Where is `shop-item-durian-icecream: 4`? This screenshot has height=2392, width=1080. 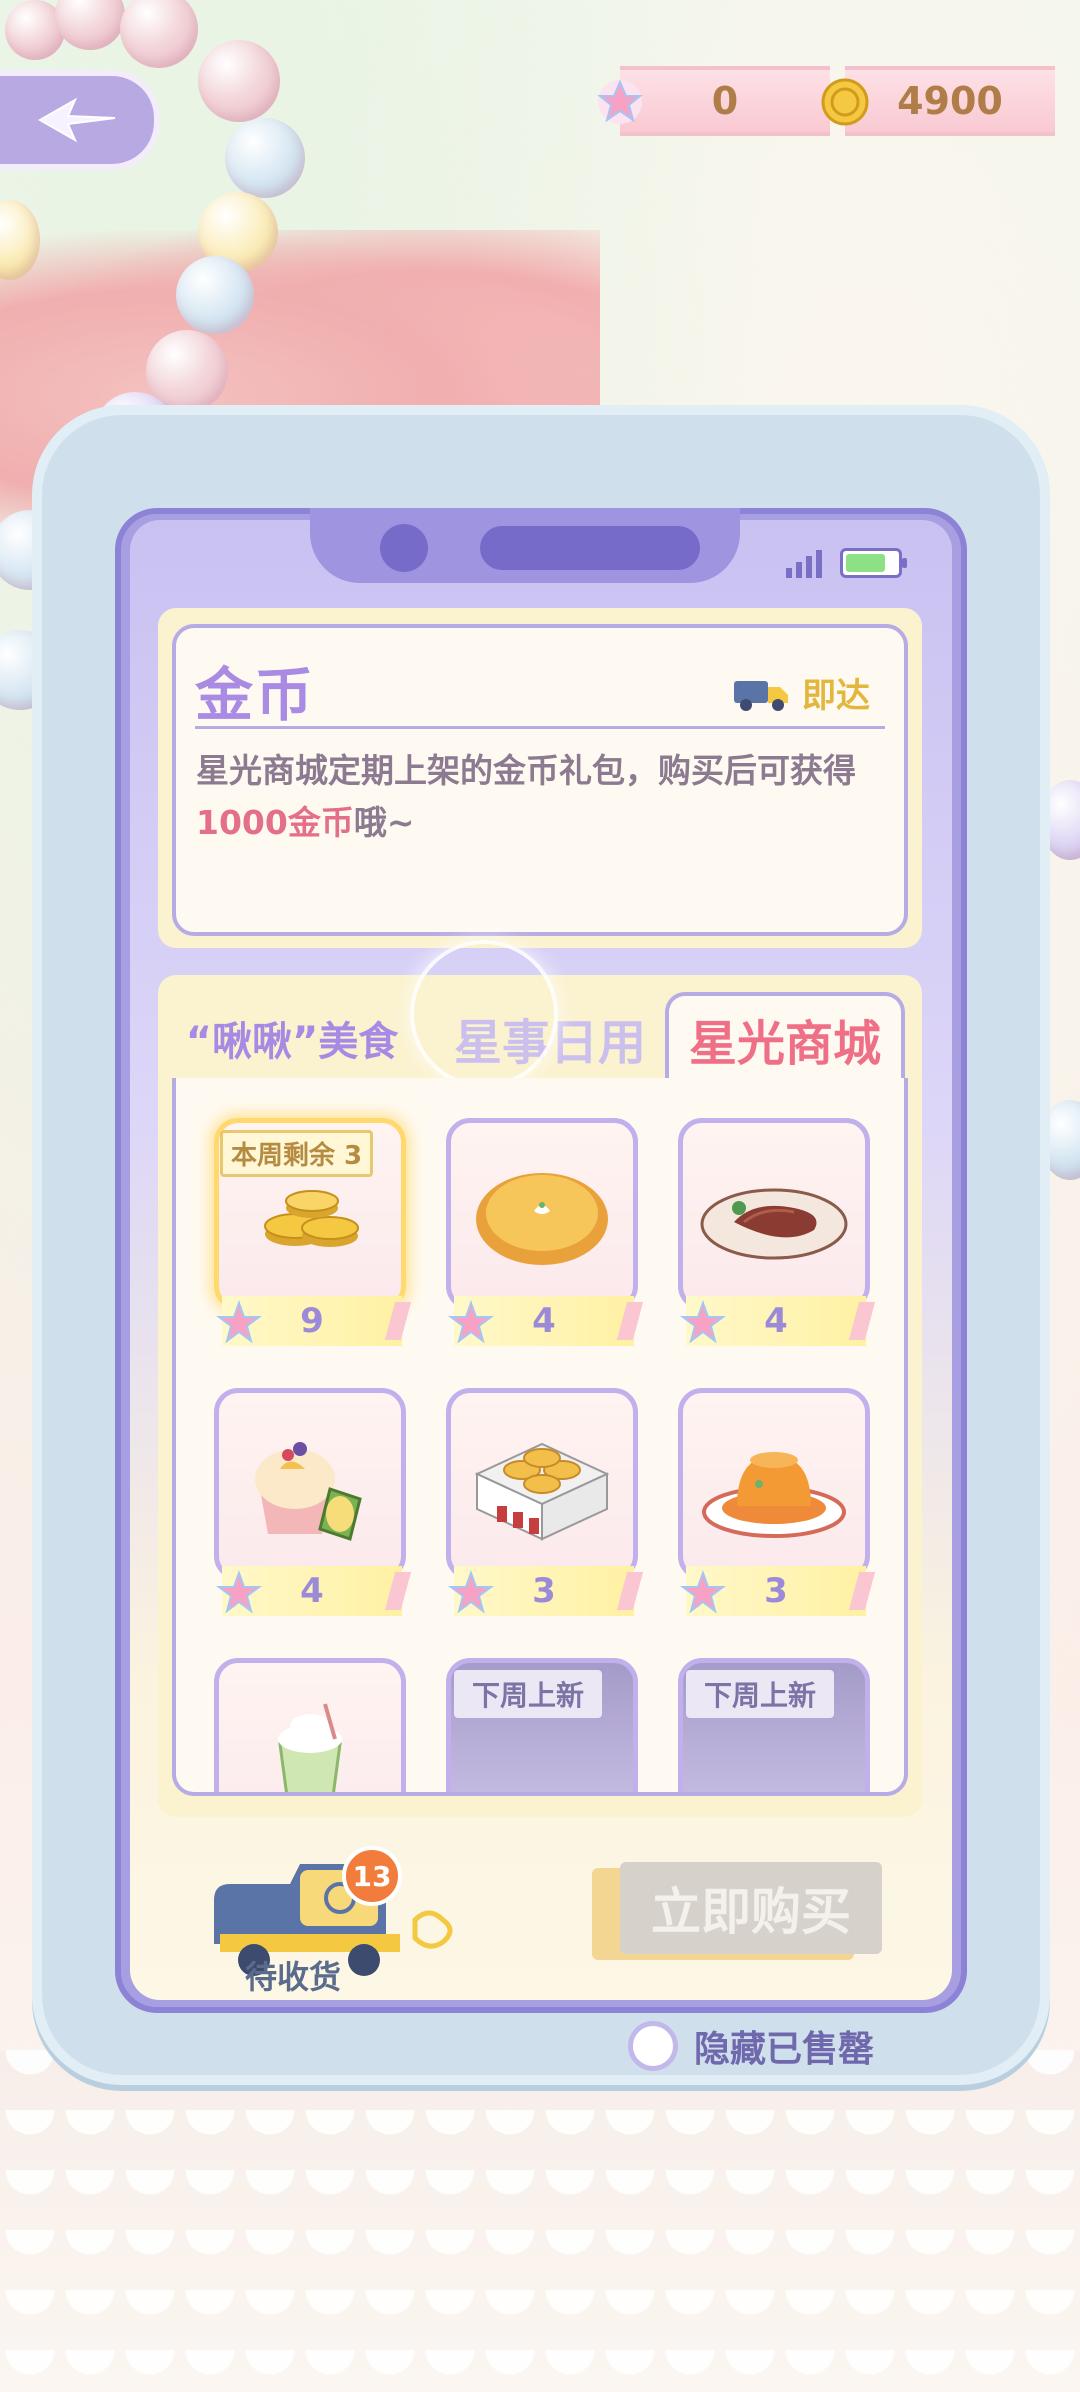 shop-item-durian-icecream: 4 is located at coordinates (310, 1504).